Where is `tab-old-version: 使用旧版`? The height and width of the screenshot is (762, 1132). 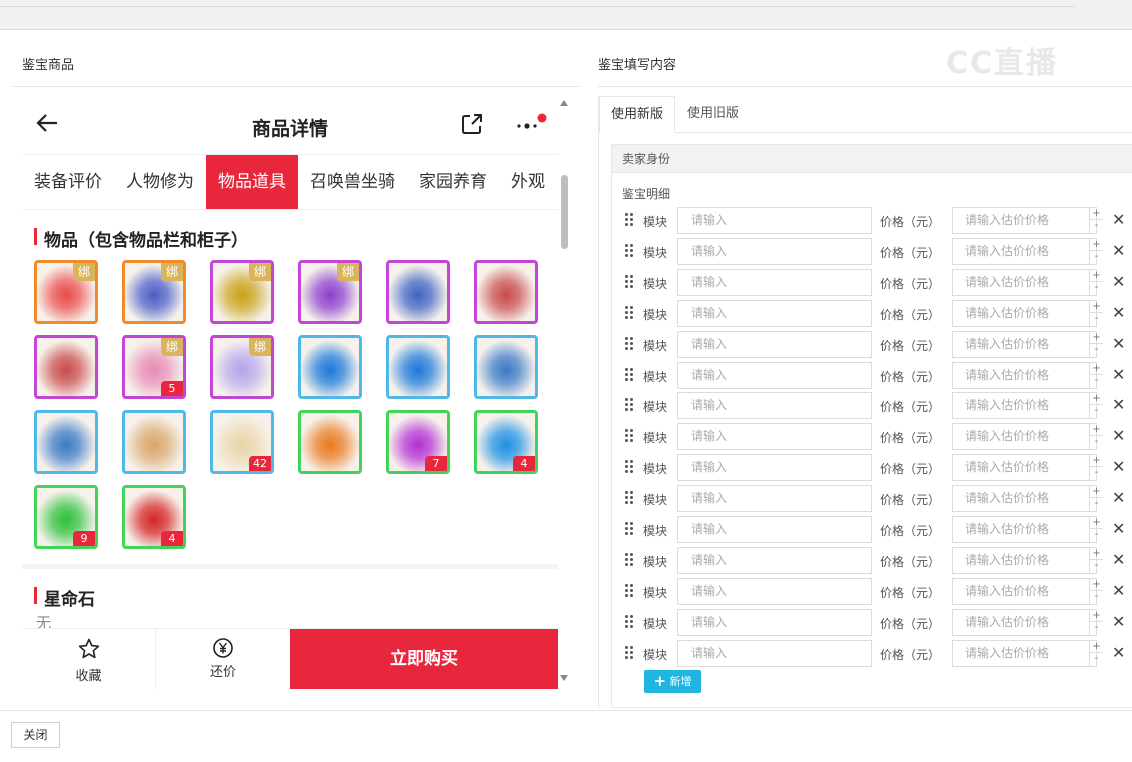
tab-old-version: 使用旧版 is located at coordinates (713, 114).